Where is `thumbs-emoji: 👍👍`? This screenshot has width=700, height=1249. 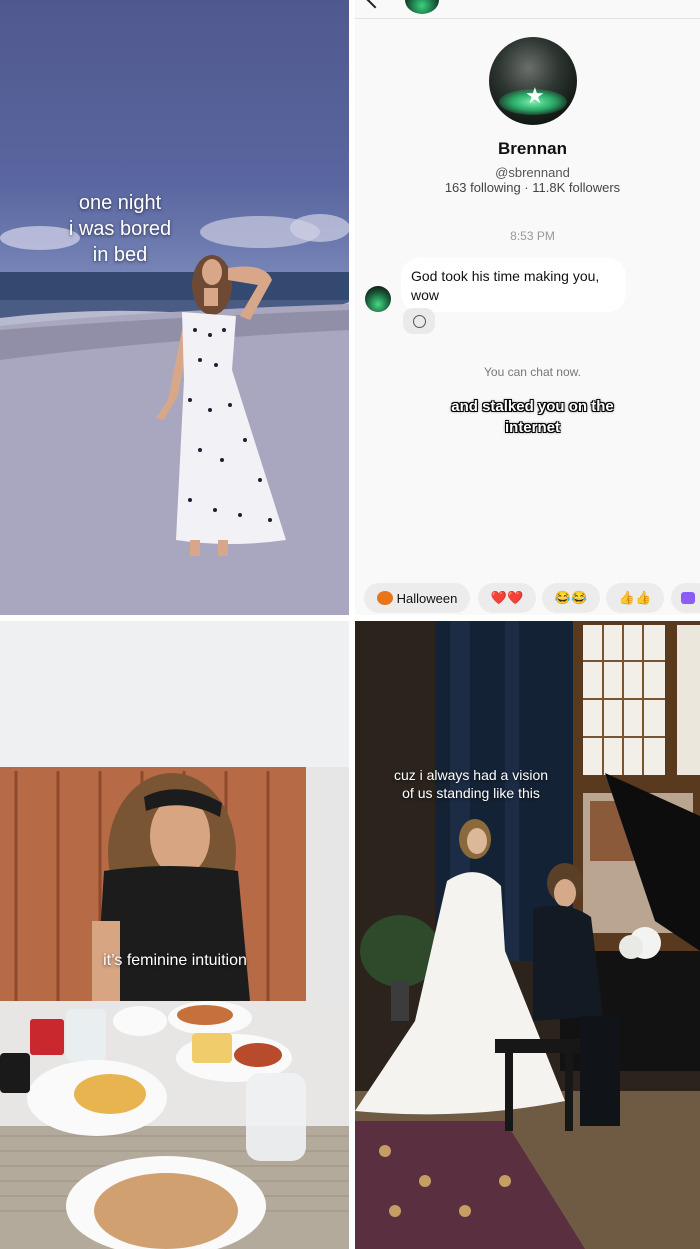 thumbs-emoji: 👍👍 is located at coordinates (635, 597).